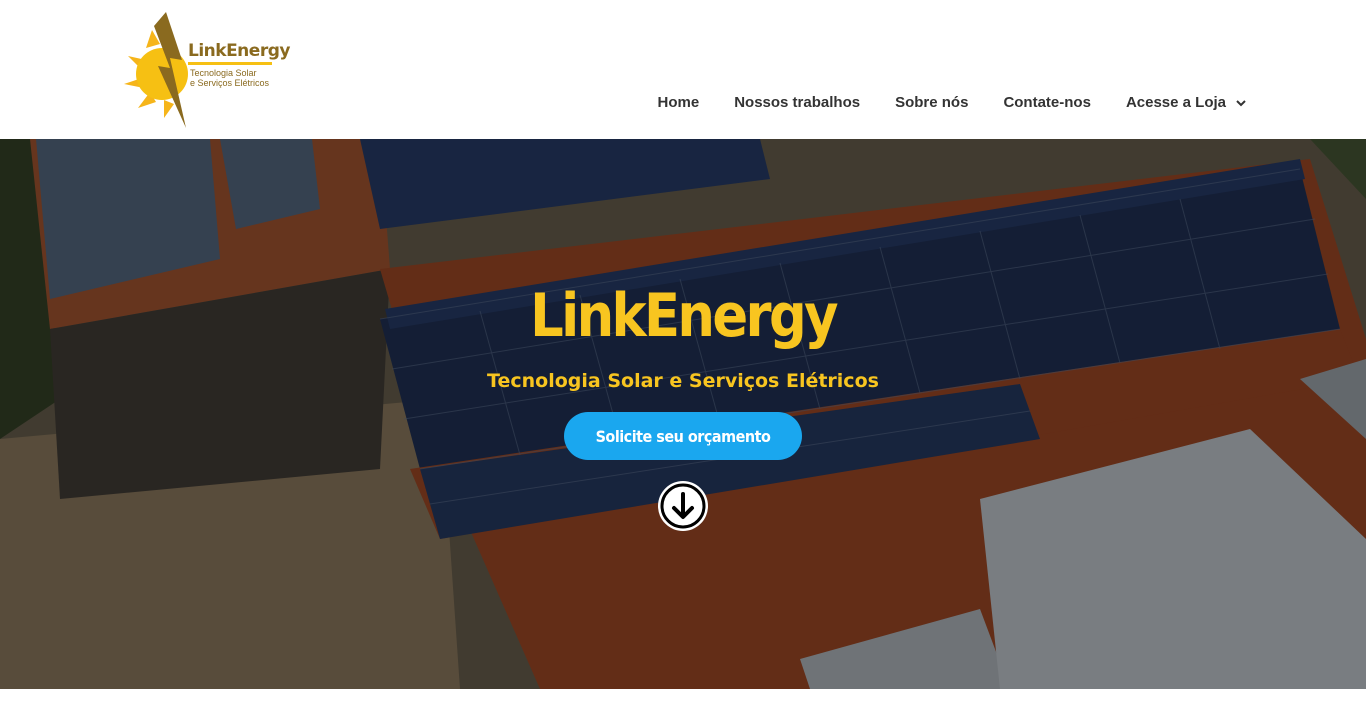 The width and height of the screenshot is (1366, 720). Describe the element at coordinates (1241, 102) in the screenshot. I see `chevron-down-icon` at that location.